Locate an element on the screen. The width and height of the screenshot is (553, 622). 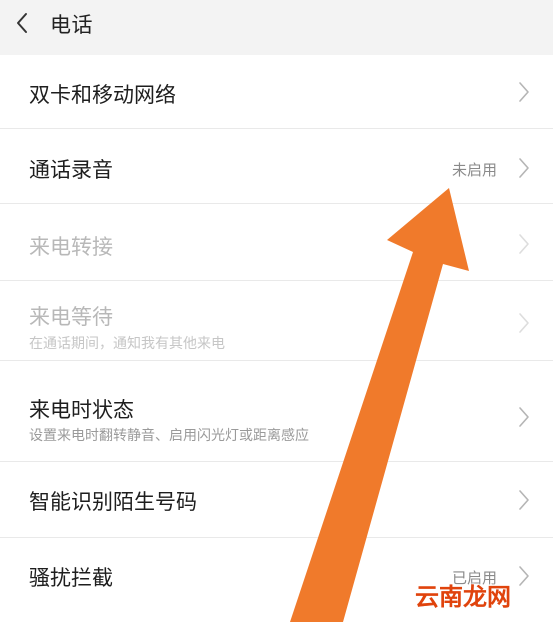
settings-item-label: 智能识别陌生号码 is located at coordinates (113, 502).